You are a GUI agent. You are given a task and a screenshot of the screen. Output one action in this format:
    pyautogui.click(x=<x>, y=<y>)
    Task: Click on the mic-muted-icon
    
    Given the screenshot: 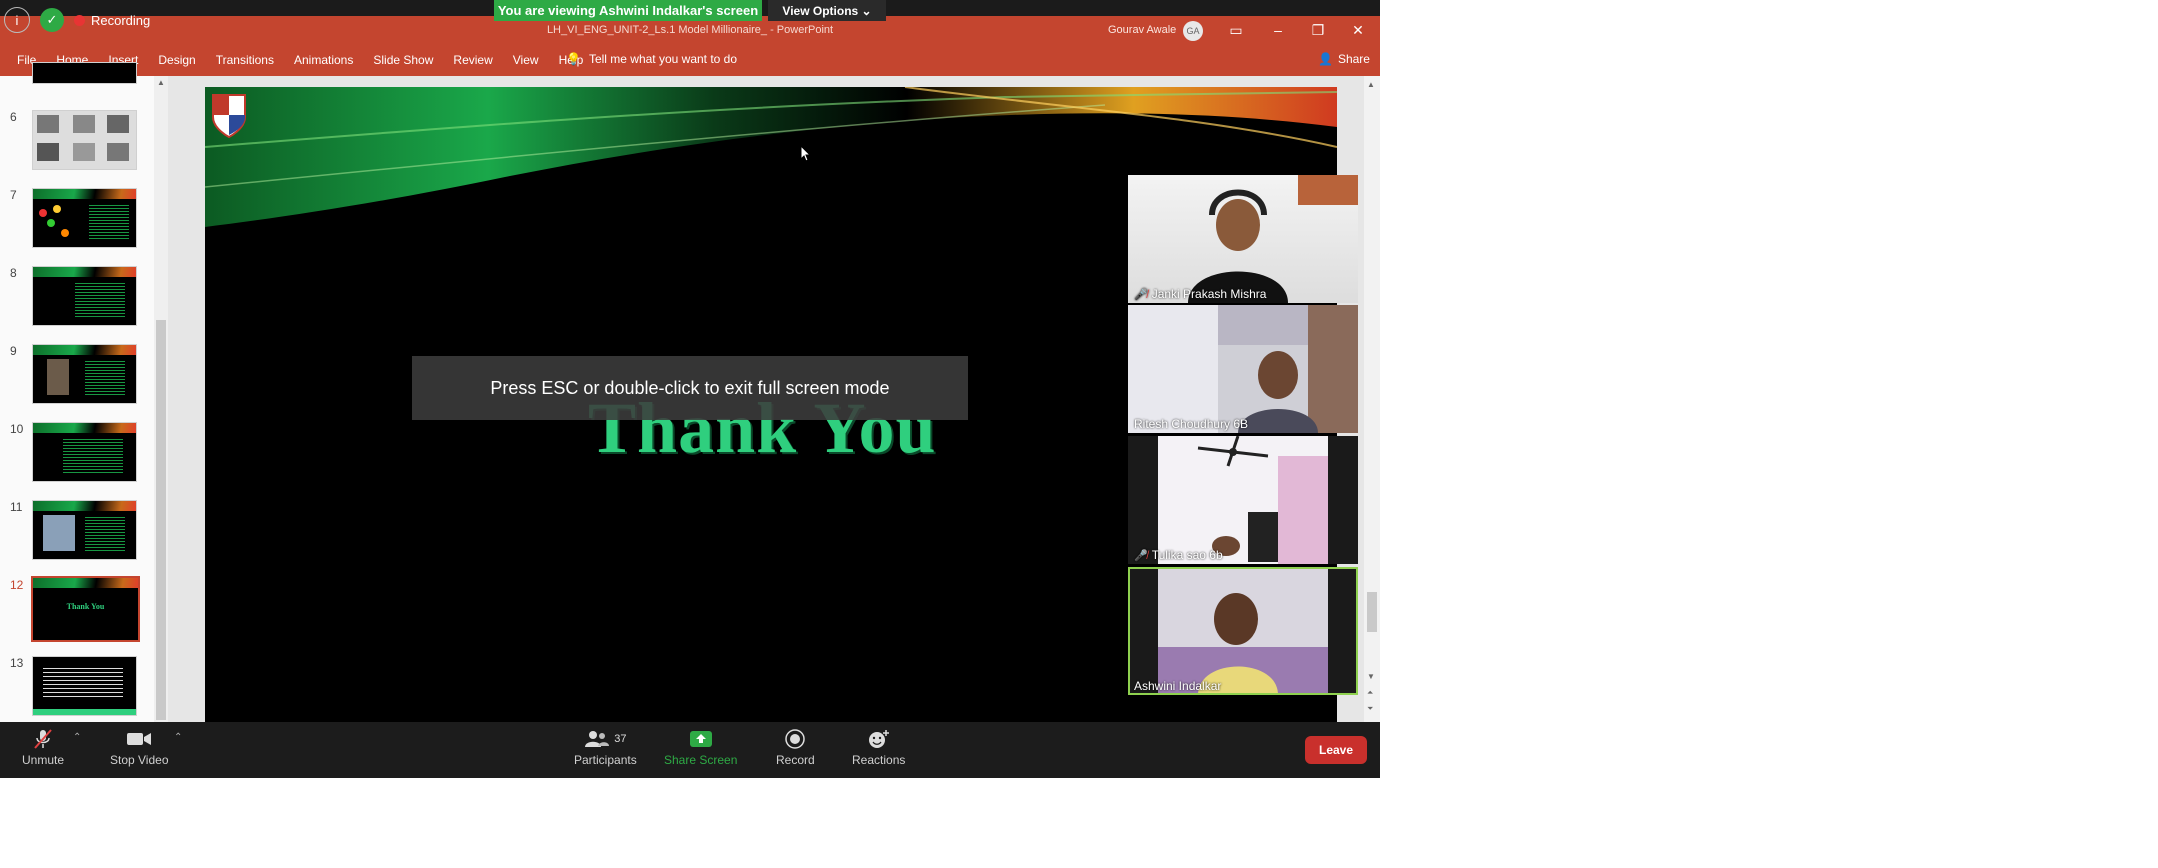 What is the action you would take?
    pyautogui.click(x=43, y=739)
    